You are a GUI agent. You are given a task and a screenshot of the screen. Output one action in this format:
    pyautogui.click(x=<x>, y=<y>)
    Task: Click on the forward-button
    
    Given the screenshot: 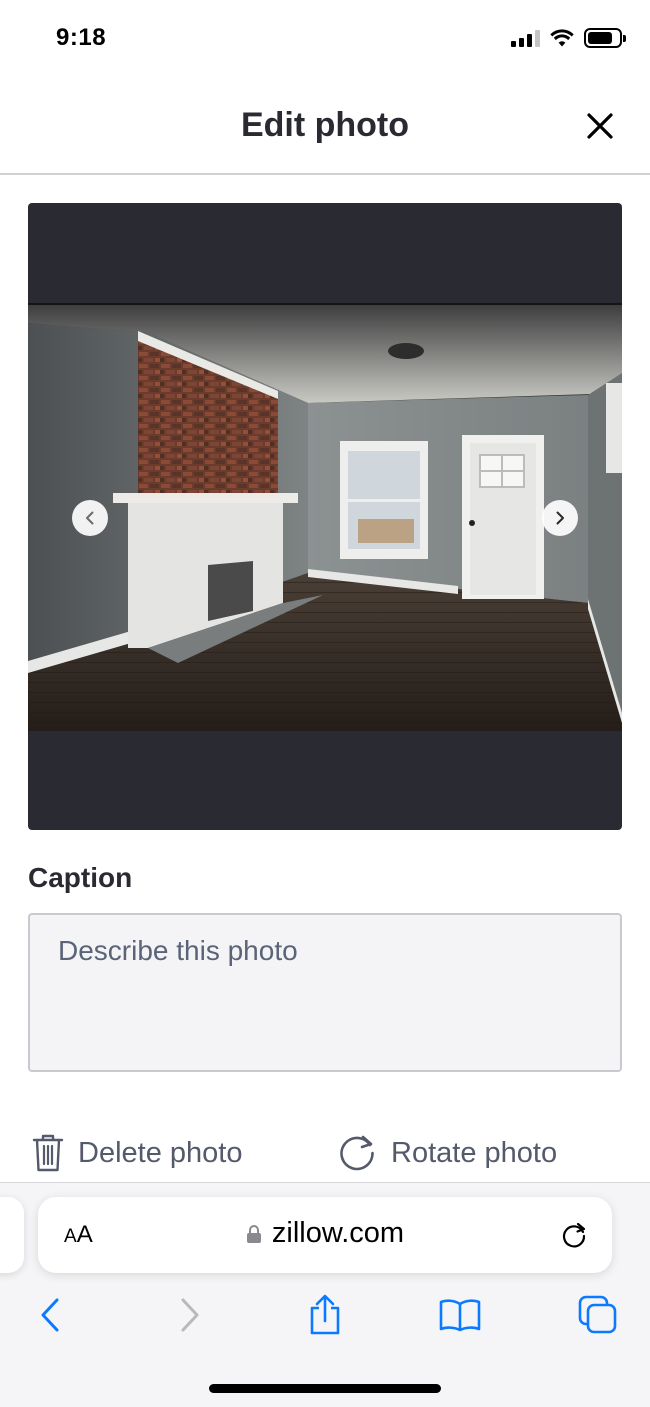 What is the action you would take?
    pyautogui.click(x=190, y=1315)
    